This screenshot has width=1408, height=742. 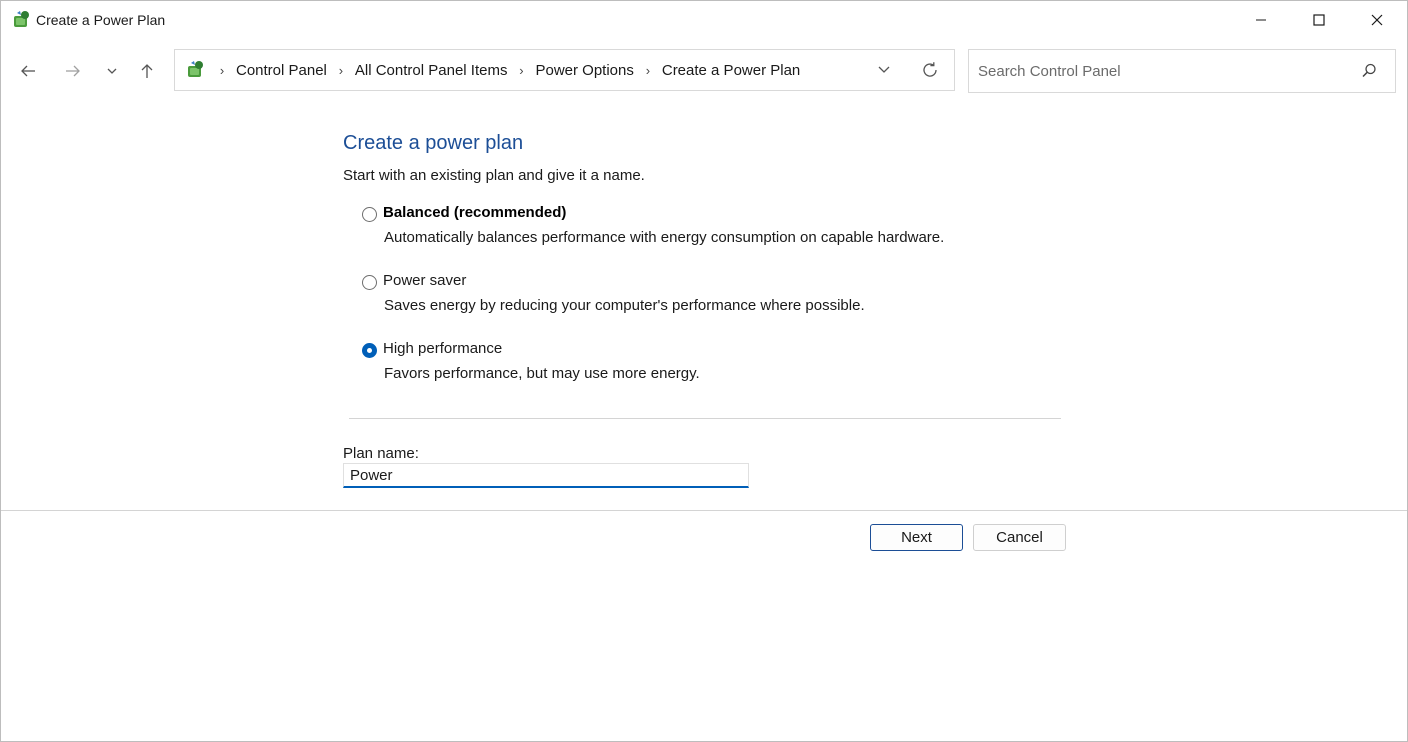 What do you see at coordinates (101, 20) in the screenshot?
I see `window-title: Create a Power Plan` at bounding box center [101, 20].